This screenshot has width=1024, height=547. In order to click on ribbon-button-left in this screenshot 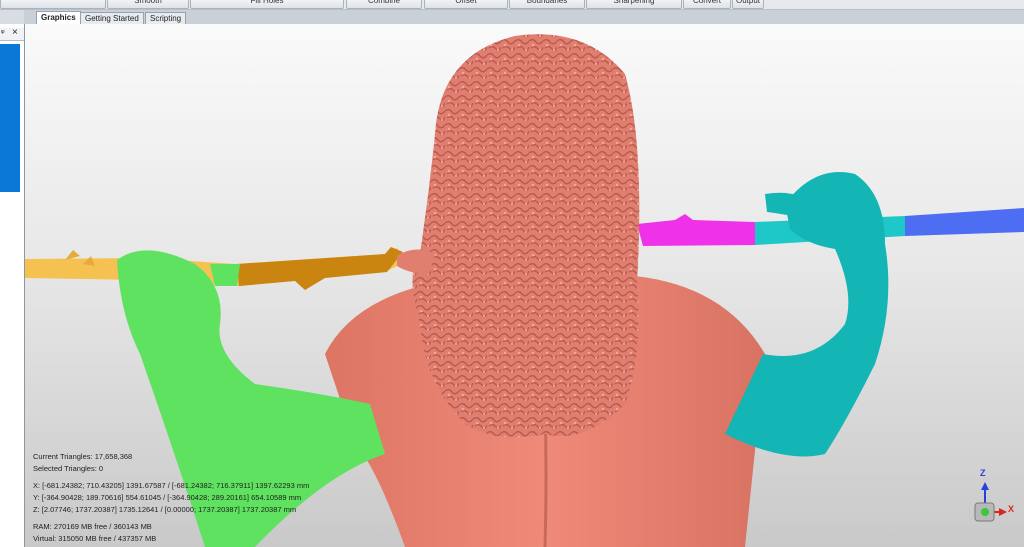, I will do `click(53, 4)`.